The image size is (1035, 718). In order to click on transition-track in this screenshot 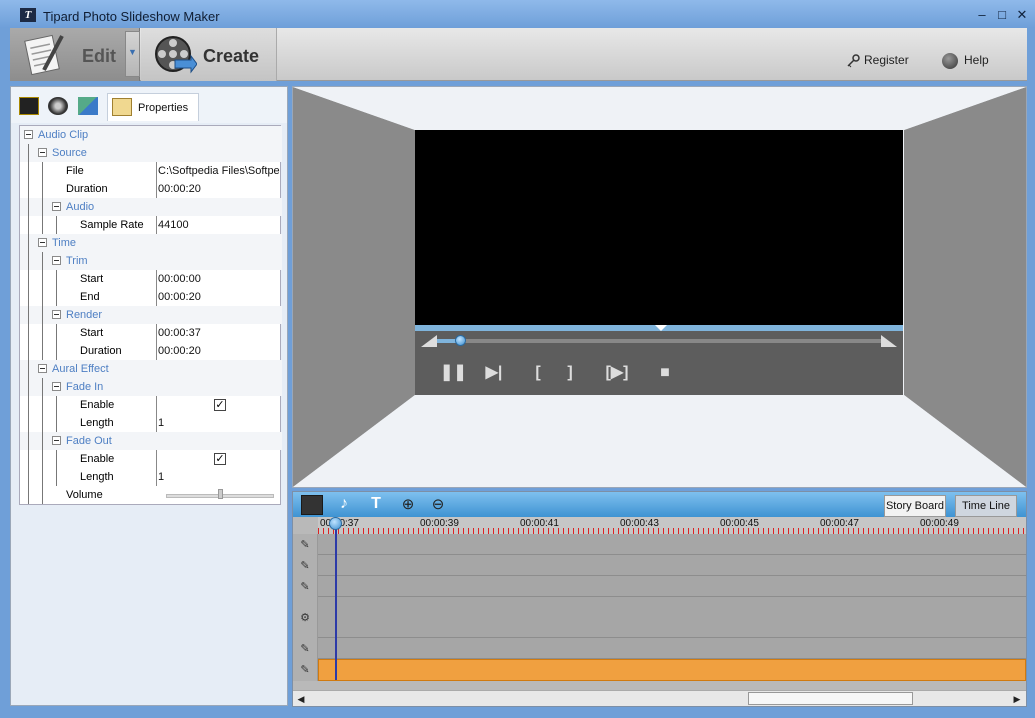, I will do `click(672, 617)`.